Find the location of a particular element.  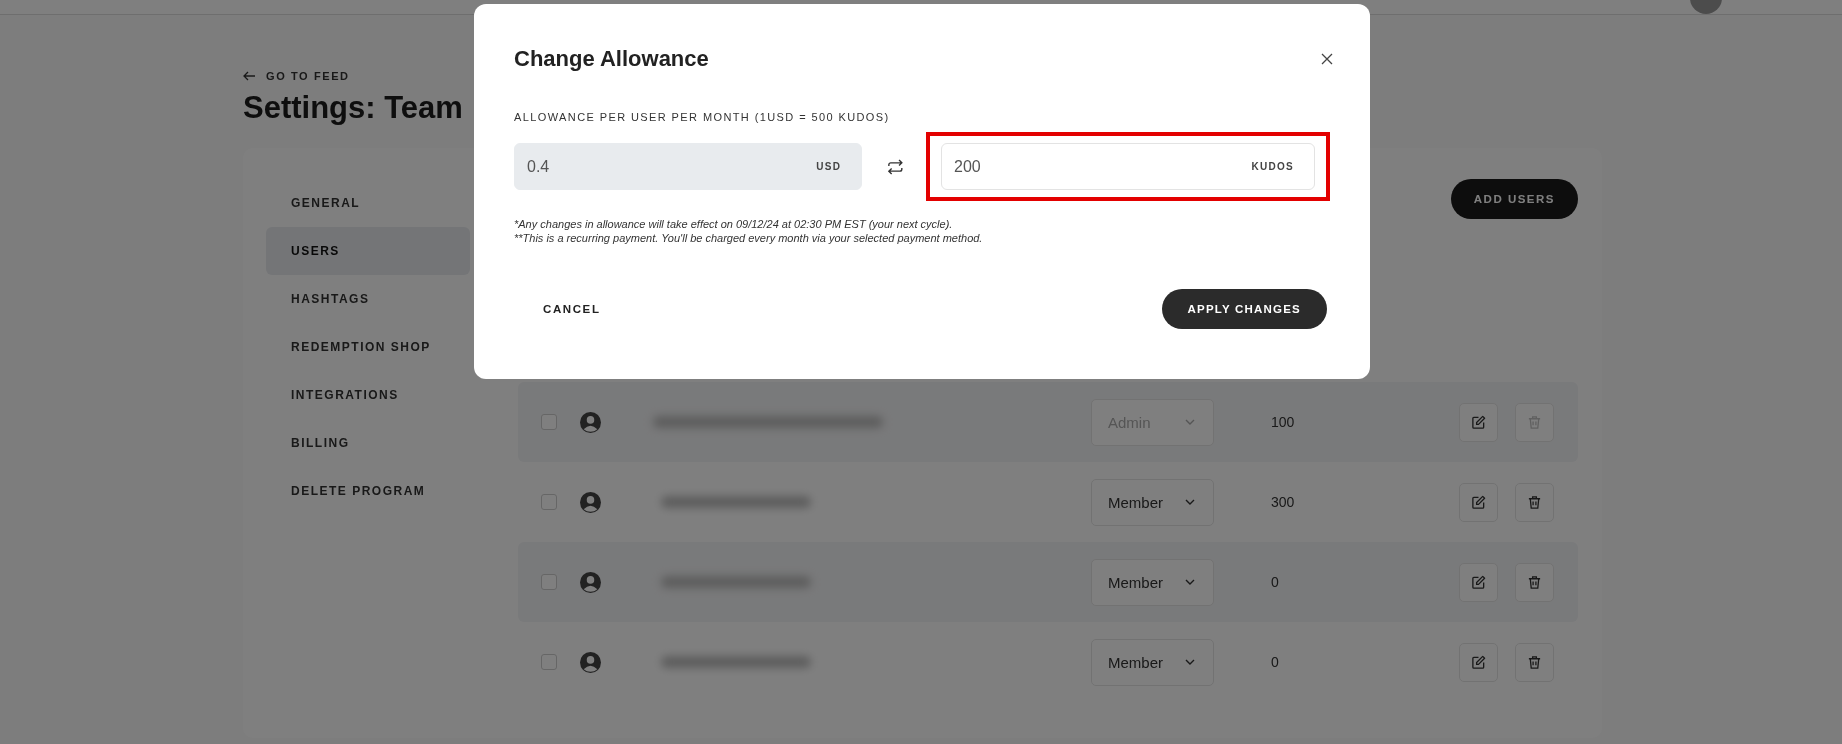

close-icon is located at coordinates (1327, 59).